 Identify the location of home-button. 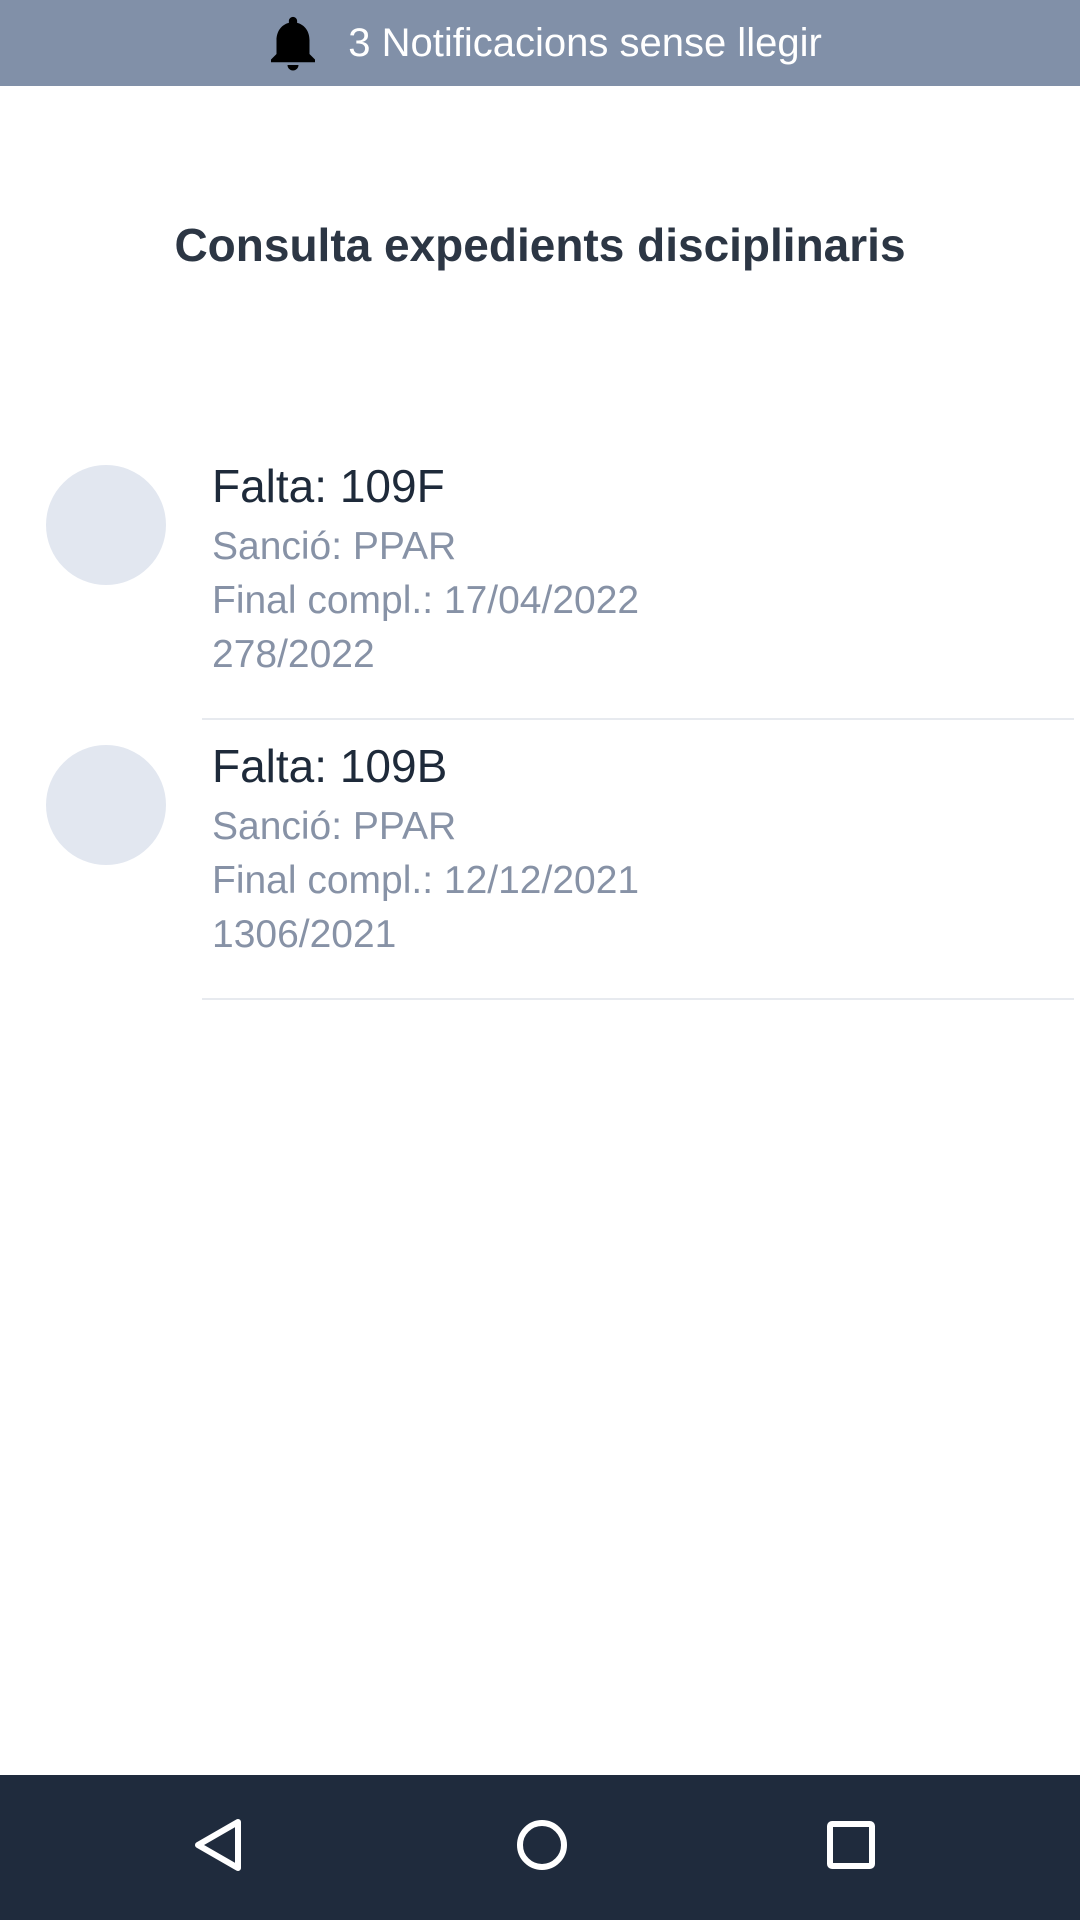
(542, 1847).